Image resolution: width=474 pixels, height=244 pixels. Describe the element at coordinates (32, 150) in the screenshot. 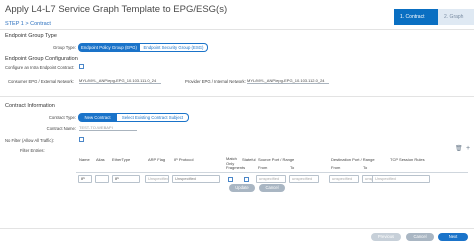

I see `filter-entries-label: Filter Entries:` at that location.